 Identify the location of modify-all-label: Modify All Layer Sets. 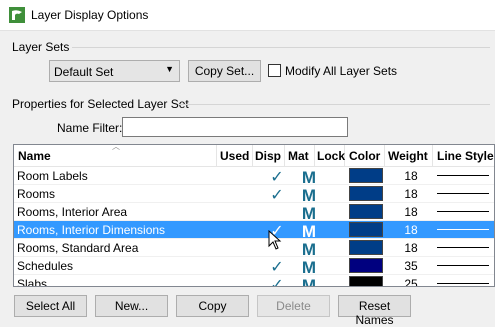
(341, 71).